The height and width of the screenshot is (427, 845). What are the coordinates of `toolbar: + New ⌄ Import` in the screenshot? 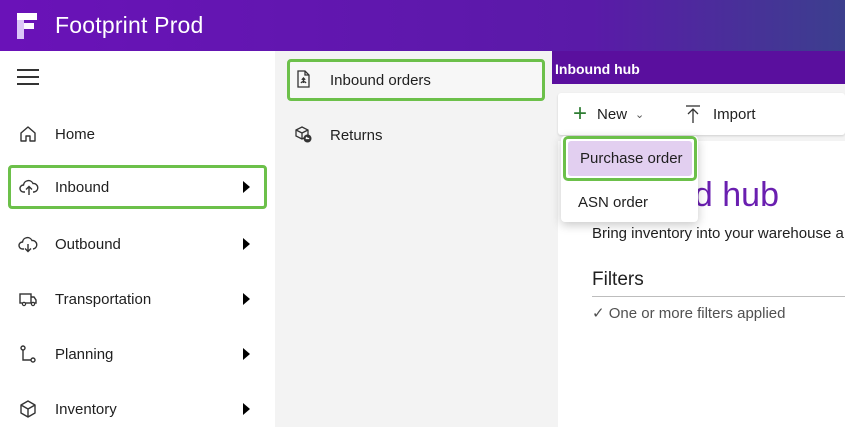 It's located at (701, 114).